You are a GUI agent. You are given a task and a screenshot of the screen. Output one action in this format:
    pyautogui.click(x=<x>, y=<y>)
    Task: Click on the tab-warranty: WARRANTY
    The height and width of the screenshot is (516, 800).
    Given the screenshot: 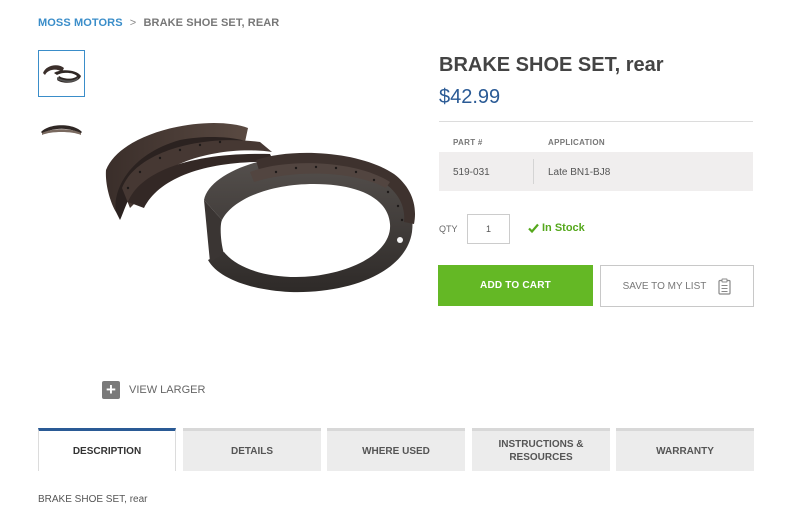 What is the action you would take?
    pyautogui.click(x=685, y=449)
    